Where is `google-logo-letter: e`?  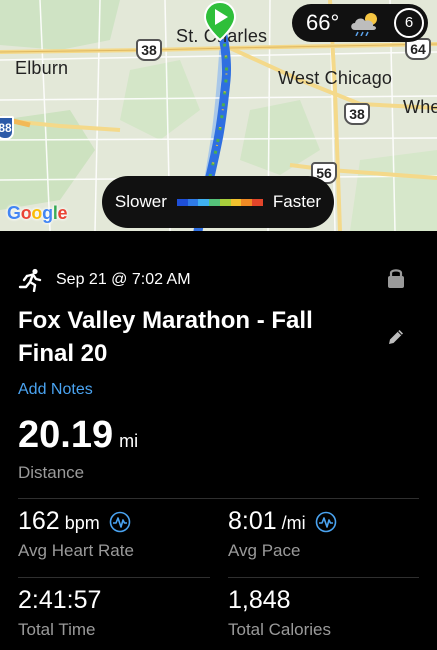 google-logo-letter: e is located at coordinates (62, 213).